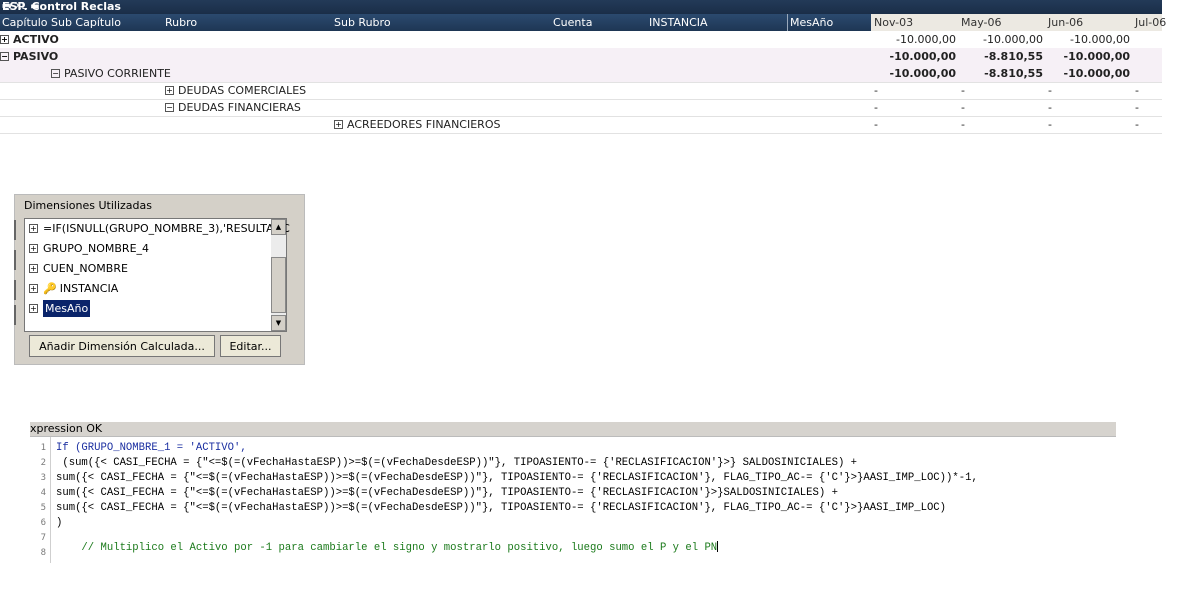  What do you see at coordinates (40, 500) in the screenshot?
I see `line-number-gutter: 1 2 3 4 5 6 7 8` at bounding box center [40, 500].